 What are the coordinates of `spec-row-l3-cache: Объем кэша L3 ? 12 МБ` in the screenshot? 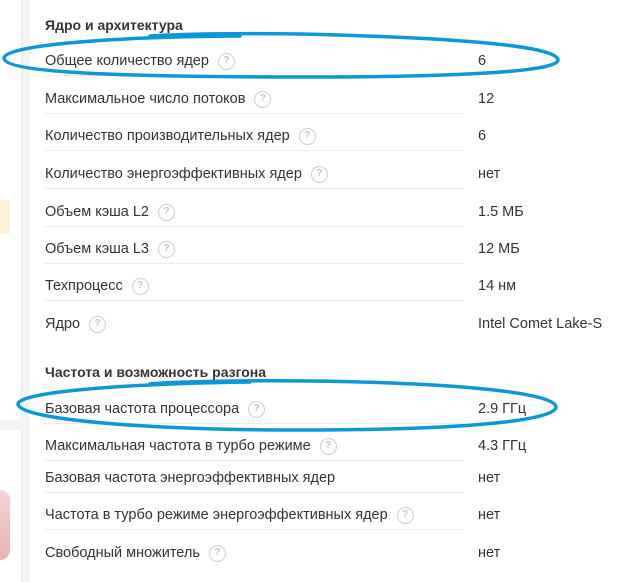 It's located at (330, 249).